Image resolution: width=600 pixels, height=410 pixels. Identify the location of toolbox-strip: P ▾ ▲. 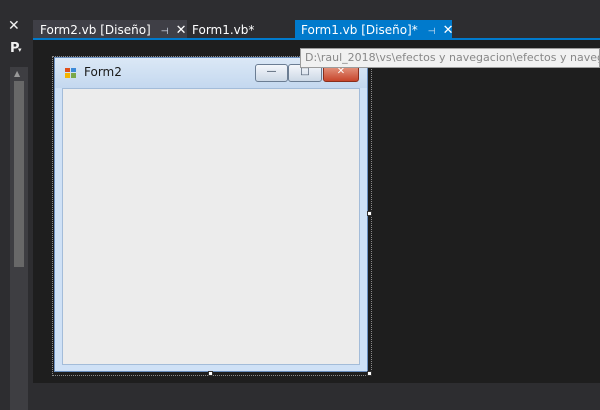
(16, 225).